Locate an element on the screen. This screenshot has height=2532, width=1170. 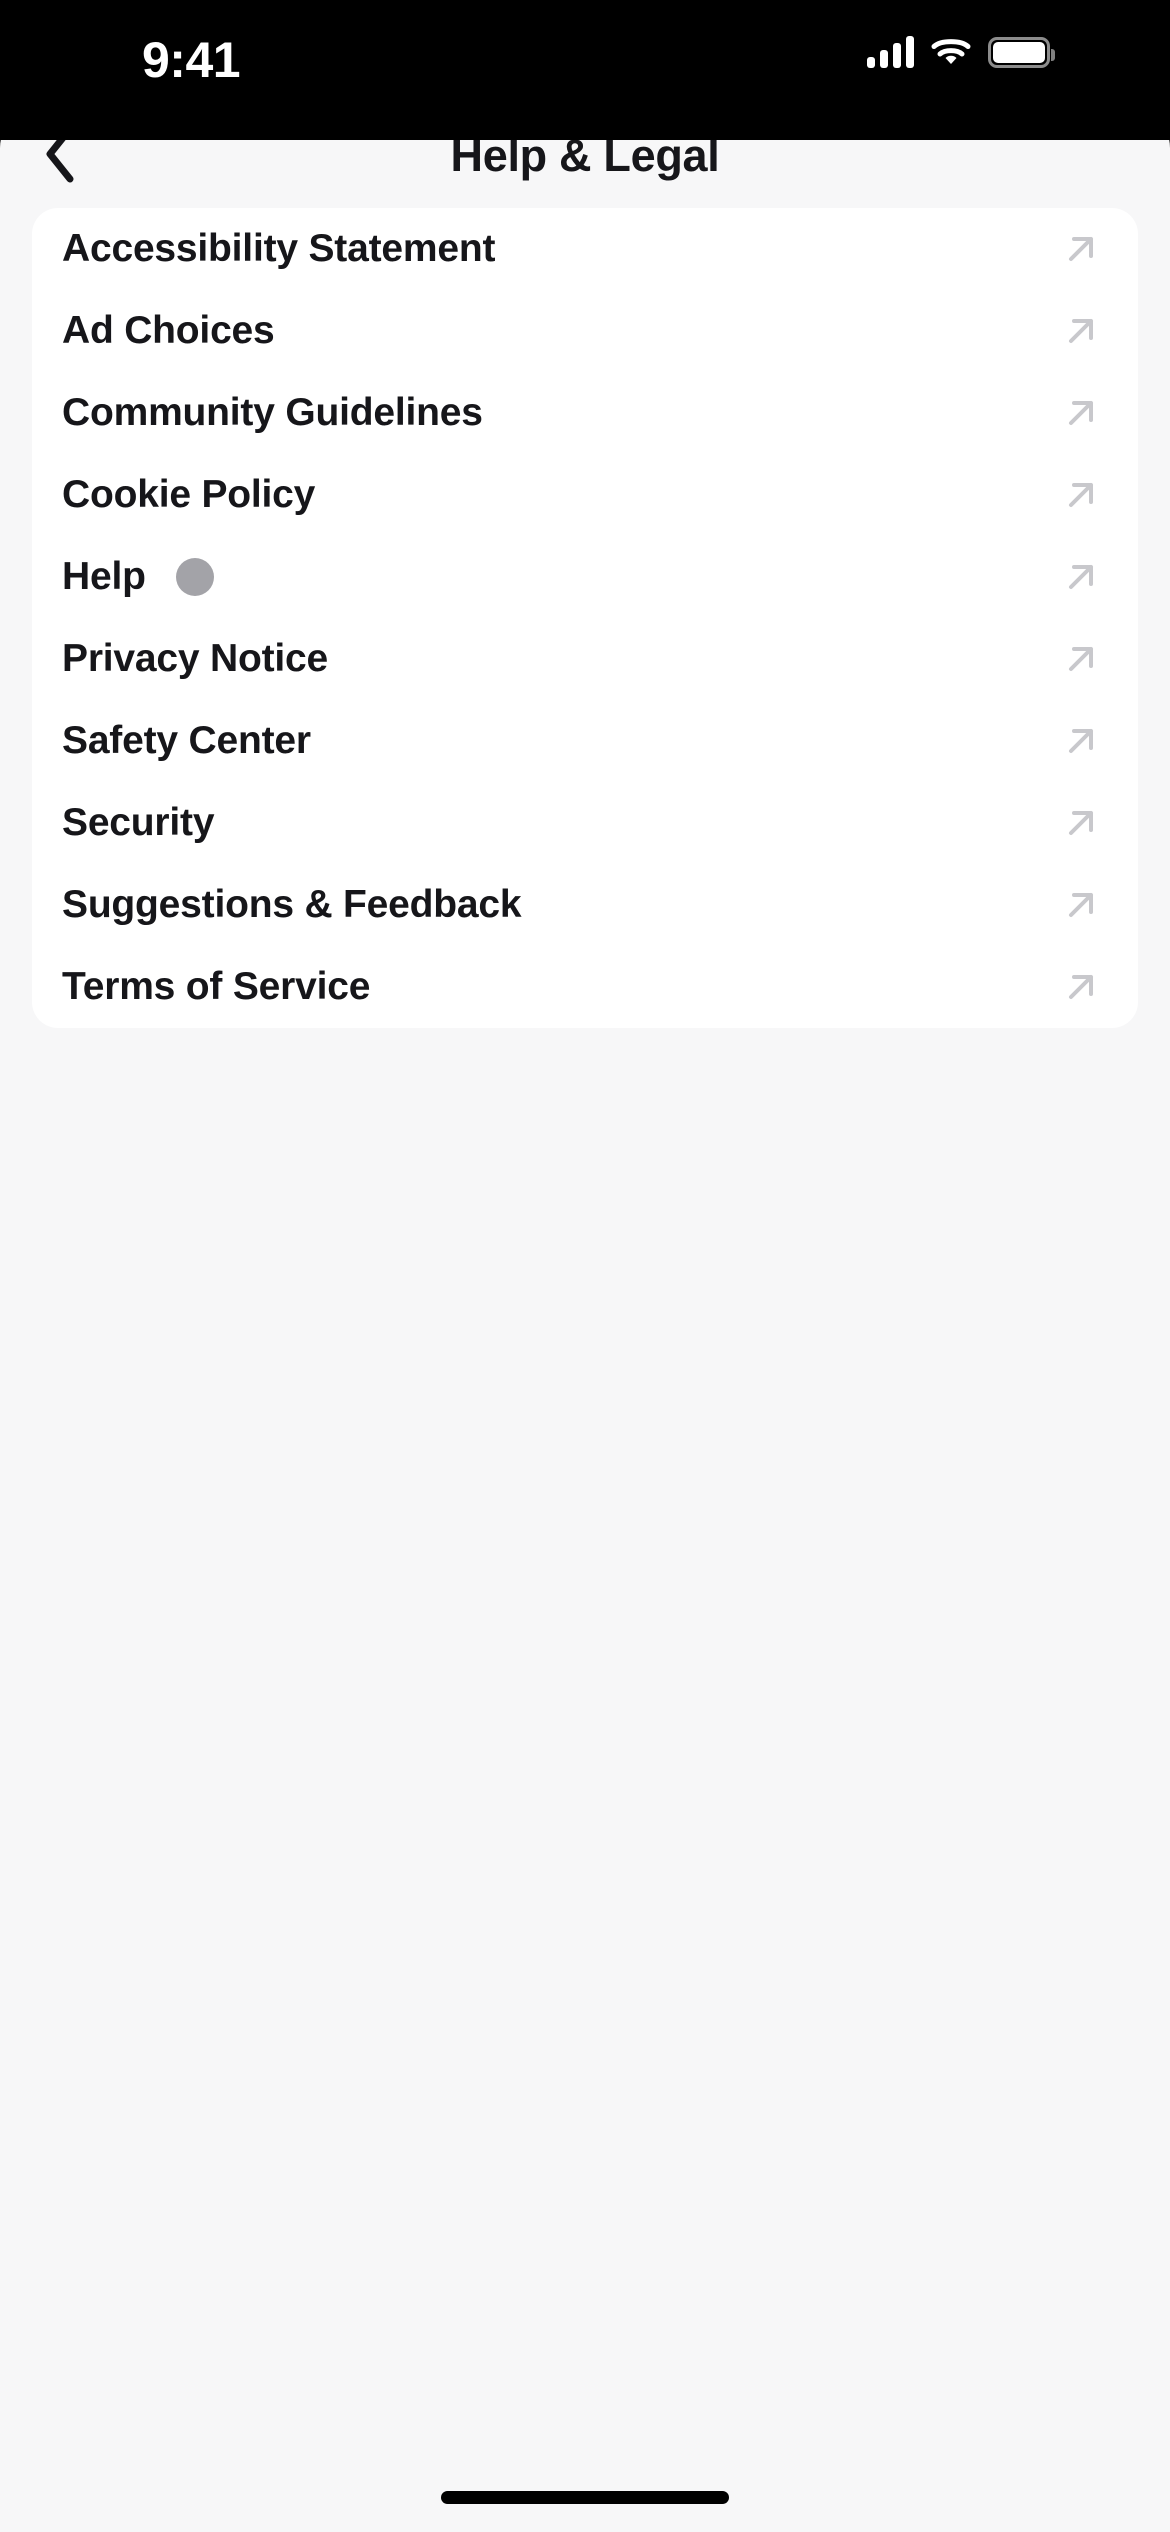
list-item-label: Suggestions & Feedback is located at coordinates (292, 904).